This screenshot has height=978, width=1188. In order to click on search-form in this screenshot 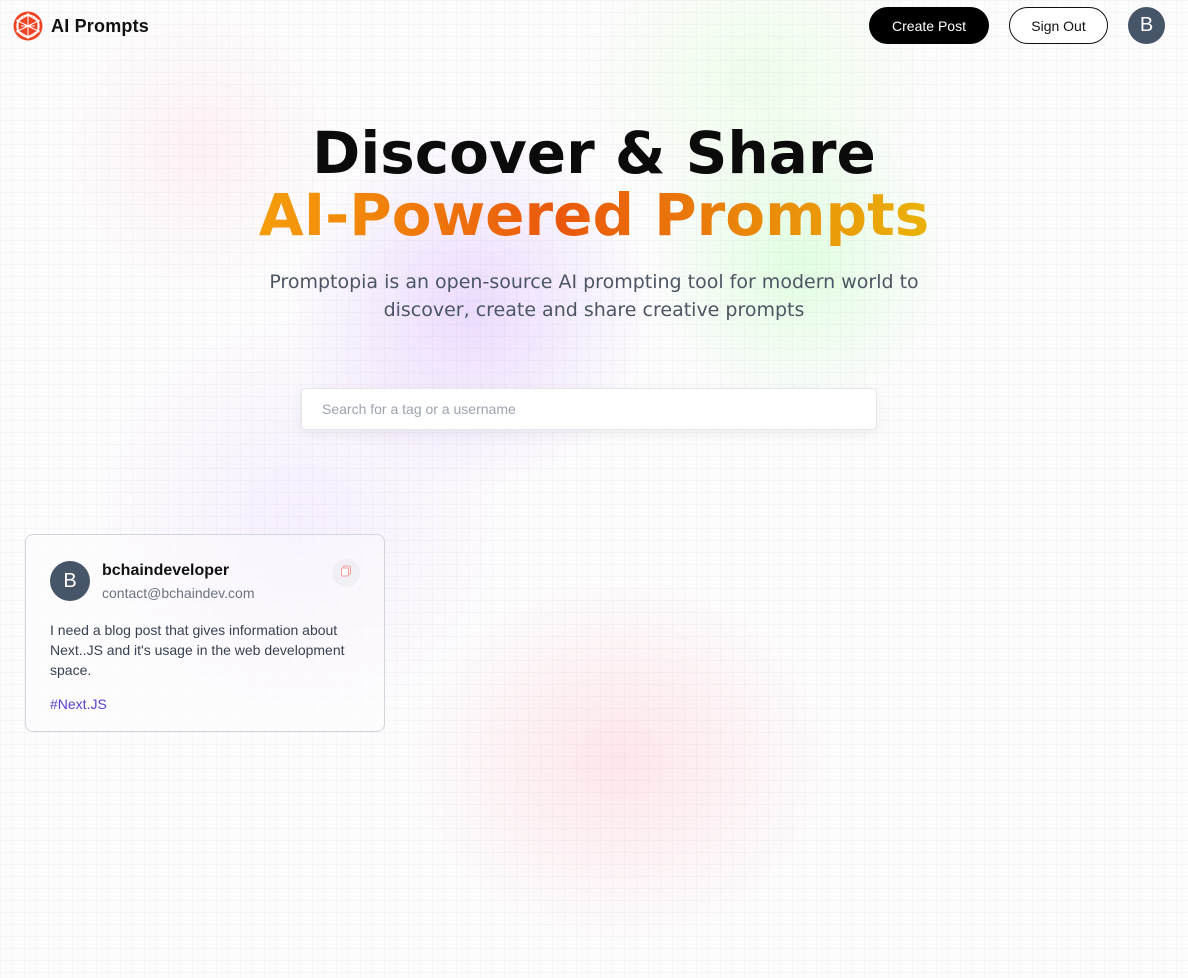, I will do `click(589, 409)`.